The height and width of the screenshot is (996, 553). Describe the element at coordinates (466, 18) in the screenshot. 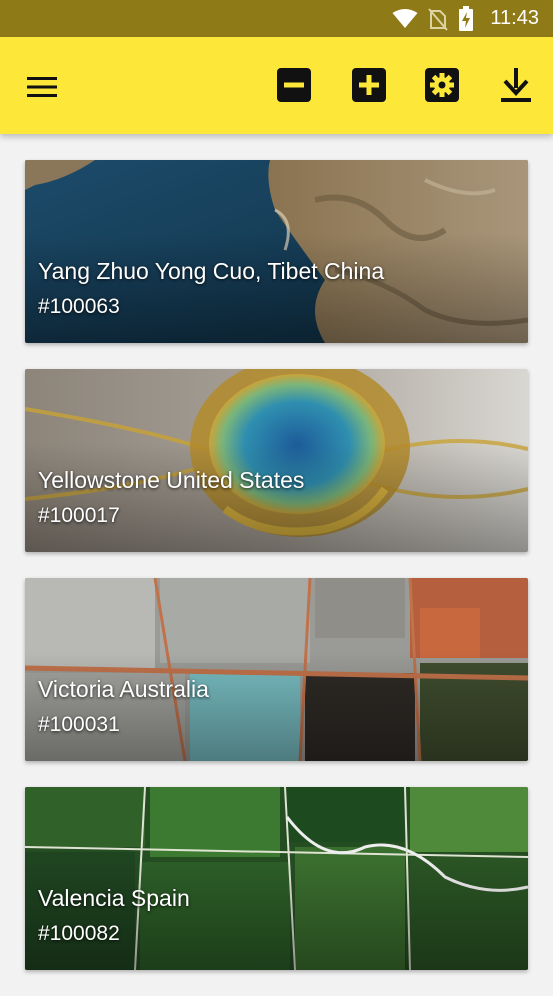

I see `battery-charging-icon` at that location.